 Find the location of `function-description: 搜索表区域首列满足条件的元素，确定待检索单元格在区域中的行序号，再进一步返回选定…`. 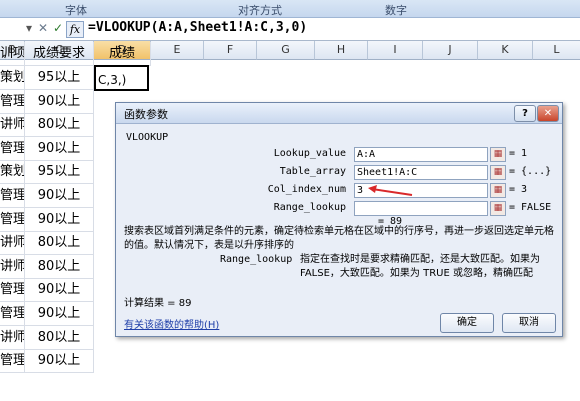

function-description: 搜索表区域首列满足条件的元素，确定待检索单元格在区域中的行序号，再进一步返回选定… is located at coordinates (339, 238).